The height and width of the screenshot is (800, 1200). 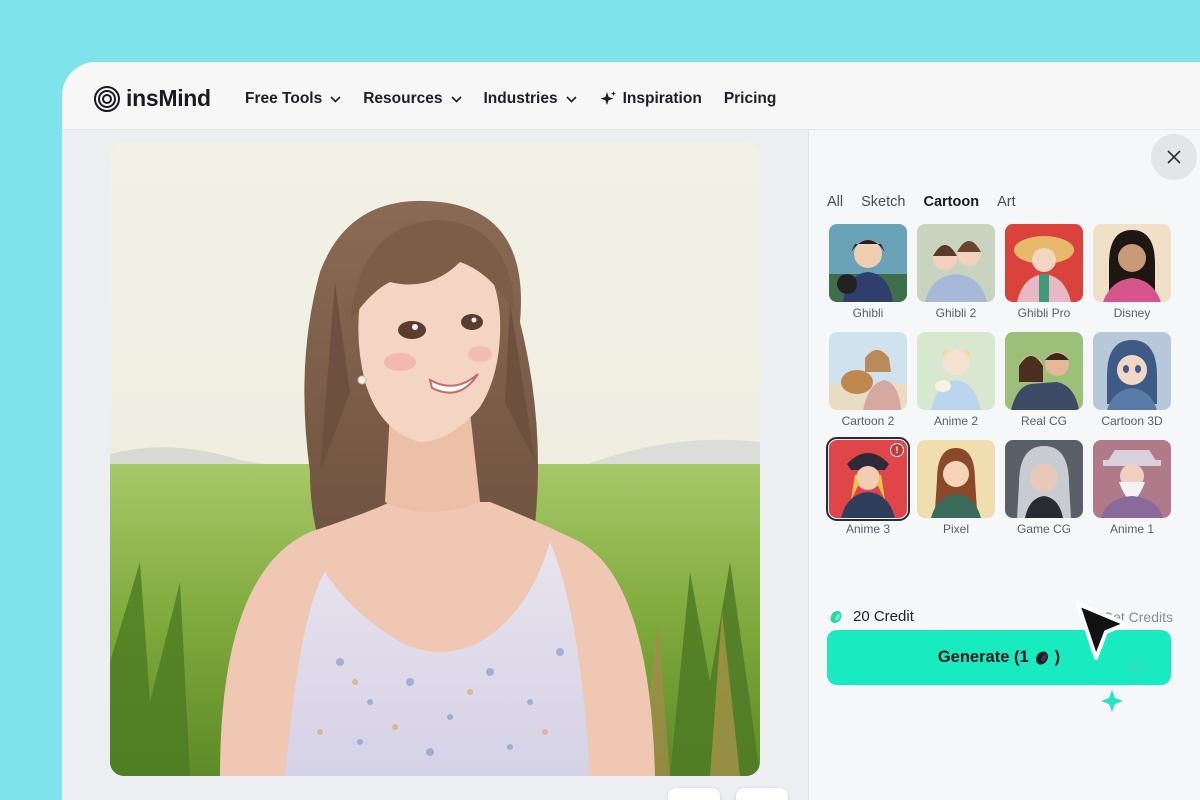 What do you see at coordinates (951, 202) in the screenshot?
I see `tab-cartoon: Cartoon` at bounding box center [951, 202].